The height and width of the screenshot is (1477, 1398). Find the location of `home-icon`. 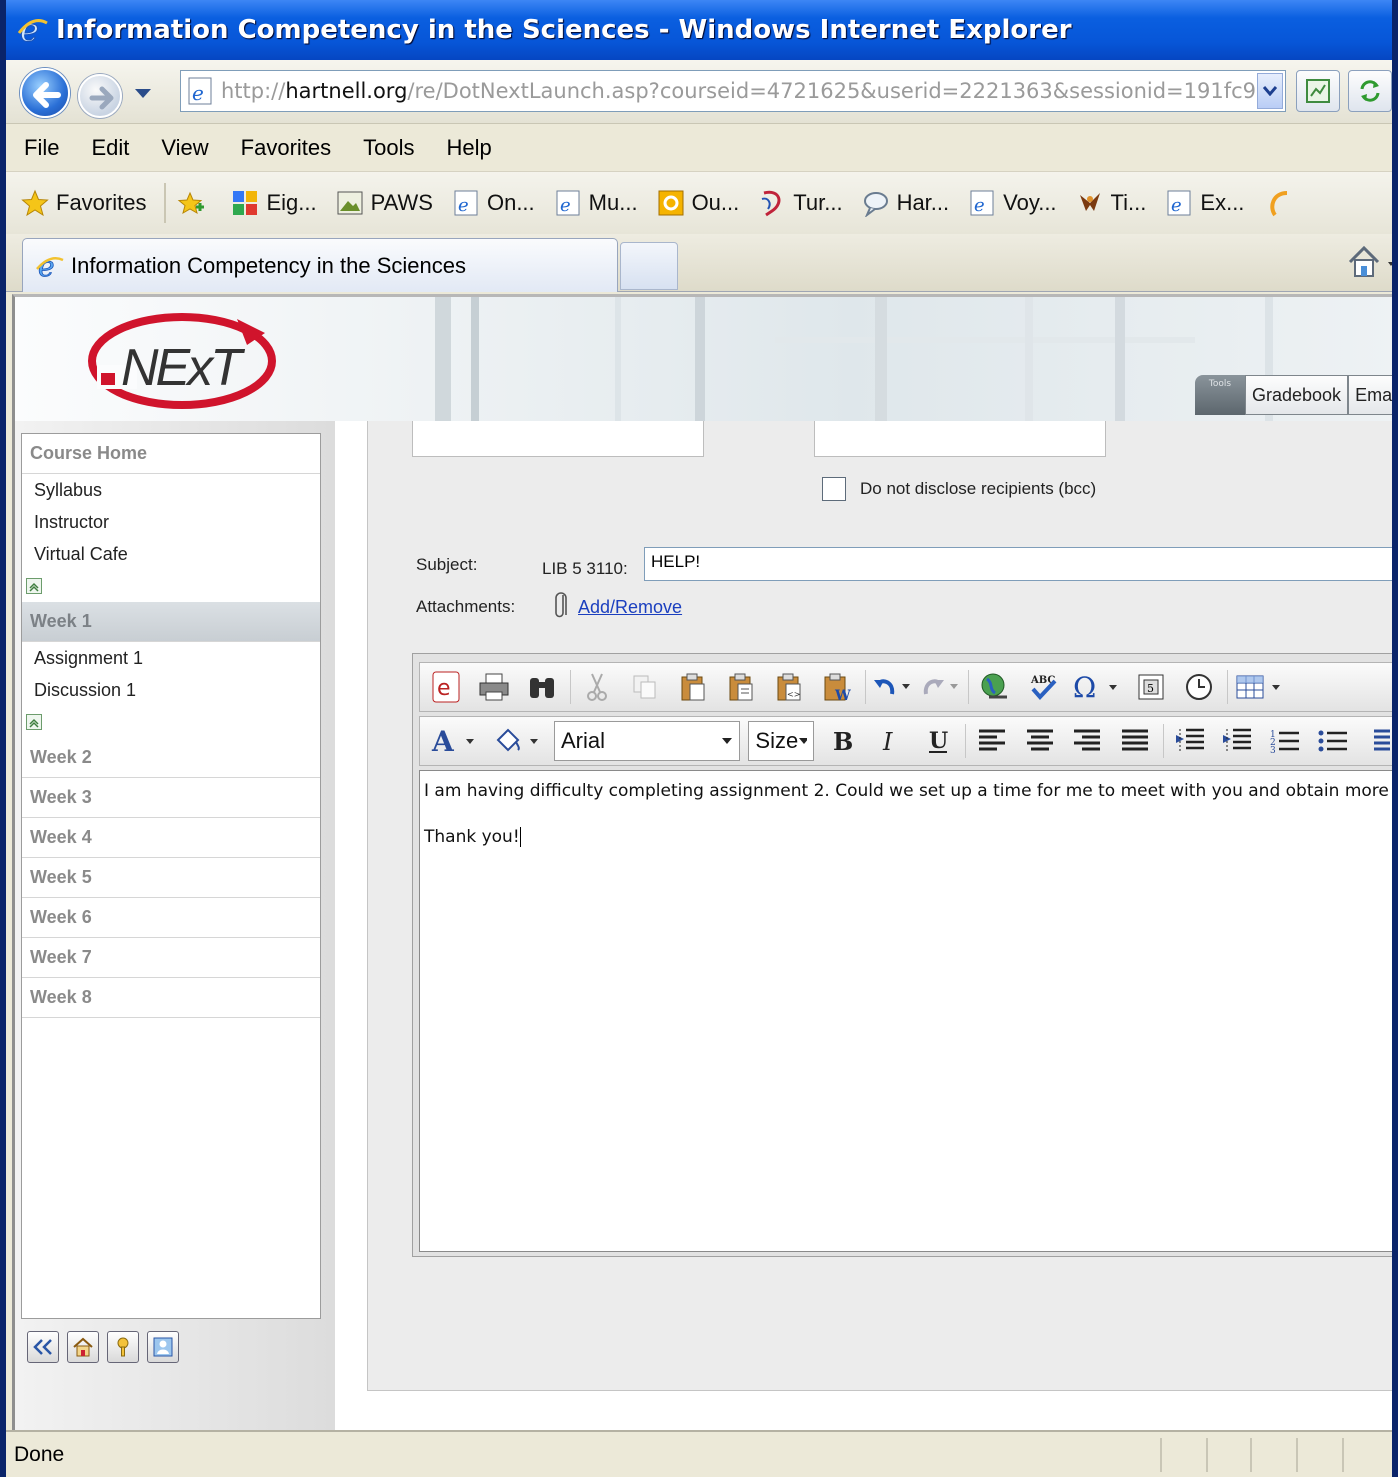

home-icon is located at coordinates (1371, 262).